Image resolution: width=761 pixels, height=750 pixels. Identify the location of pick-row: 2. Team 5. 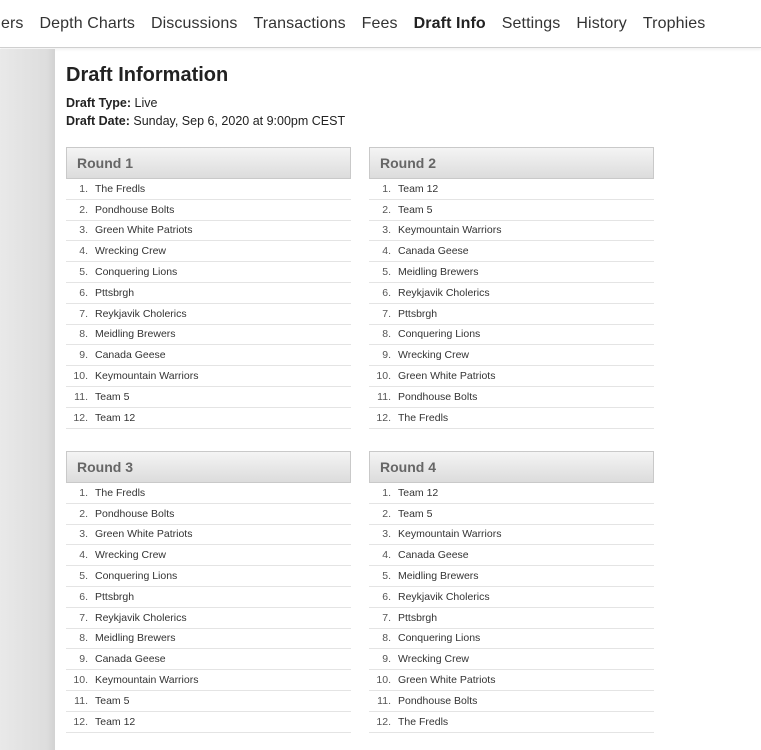
(511, 514).